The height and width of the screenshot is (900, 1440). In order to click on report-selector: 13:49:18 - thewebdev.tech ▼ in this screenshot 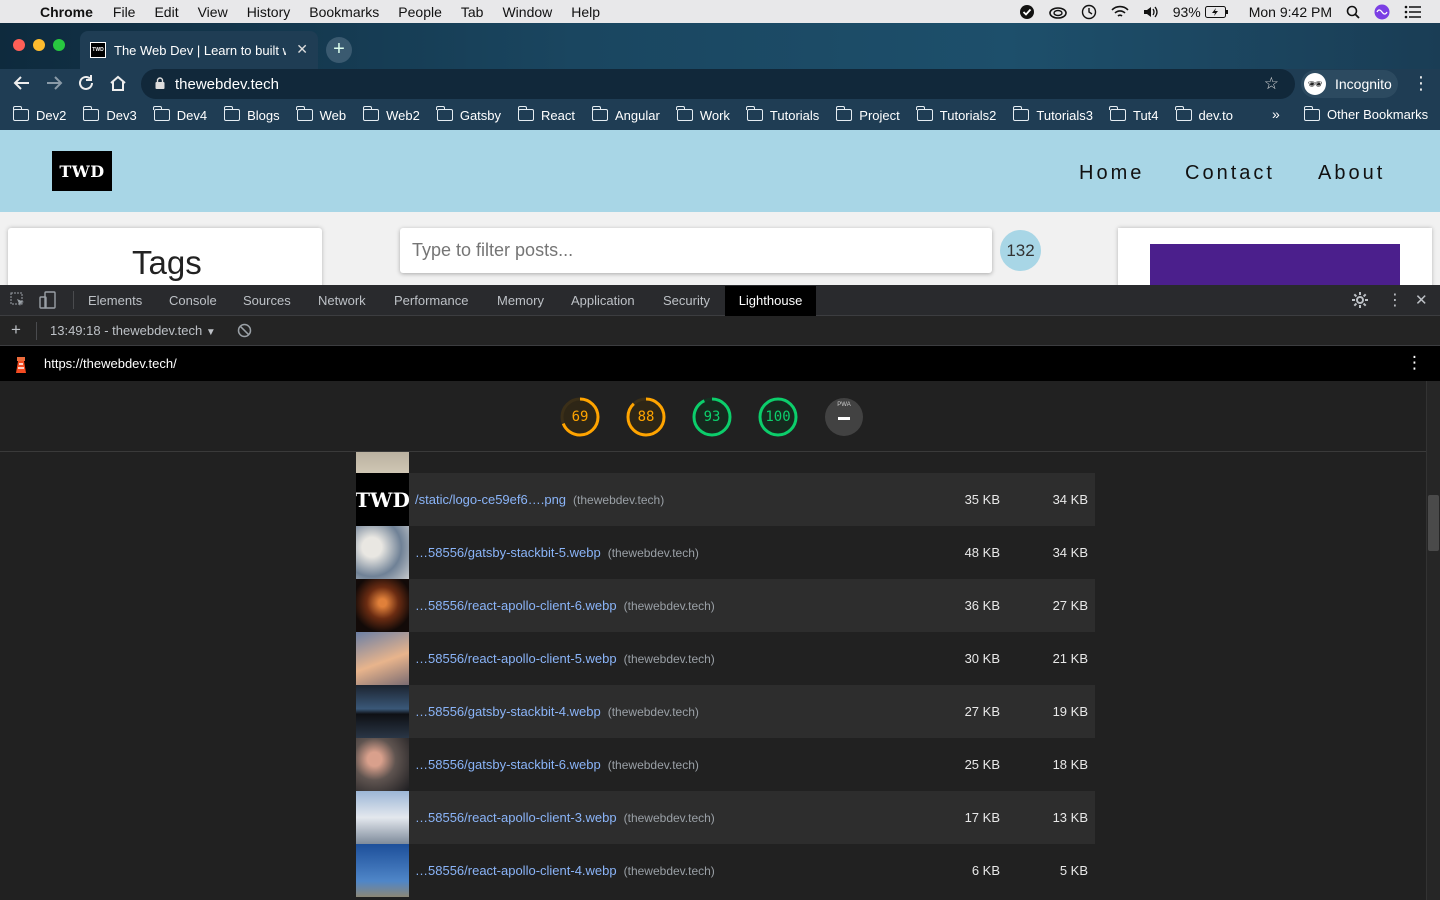, I will do `click(133, 330)`.